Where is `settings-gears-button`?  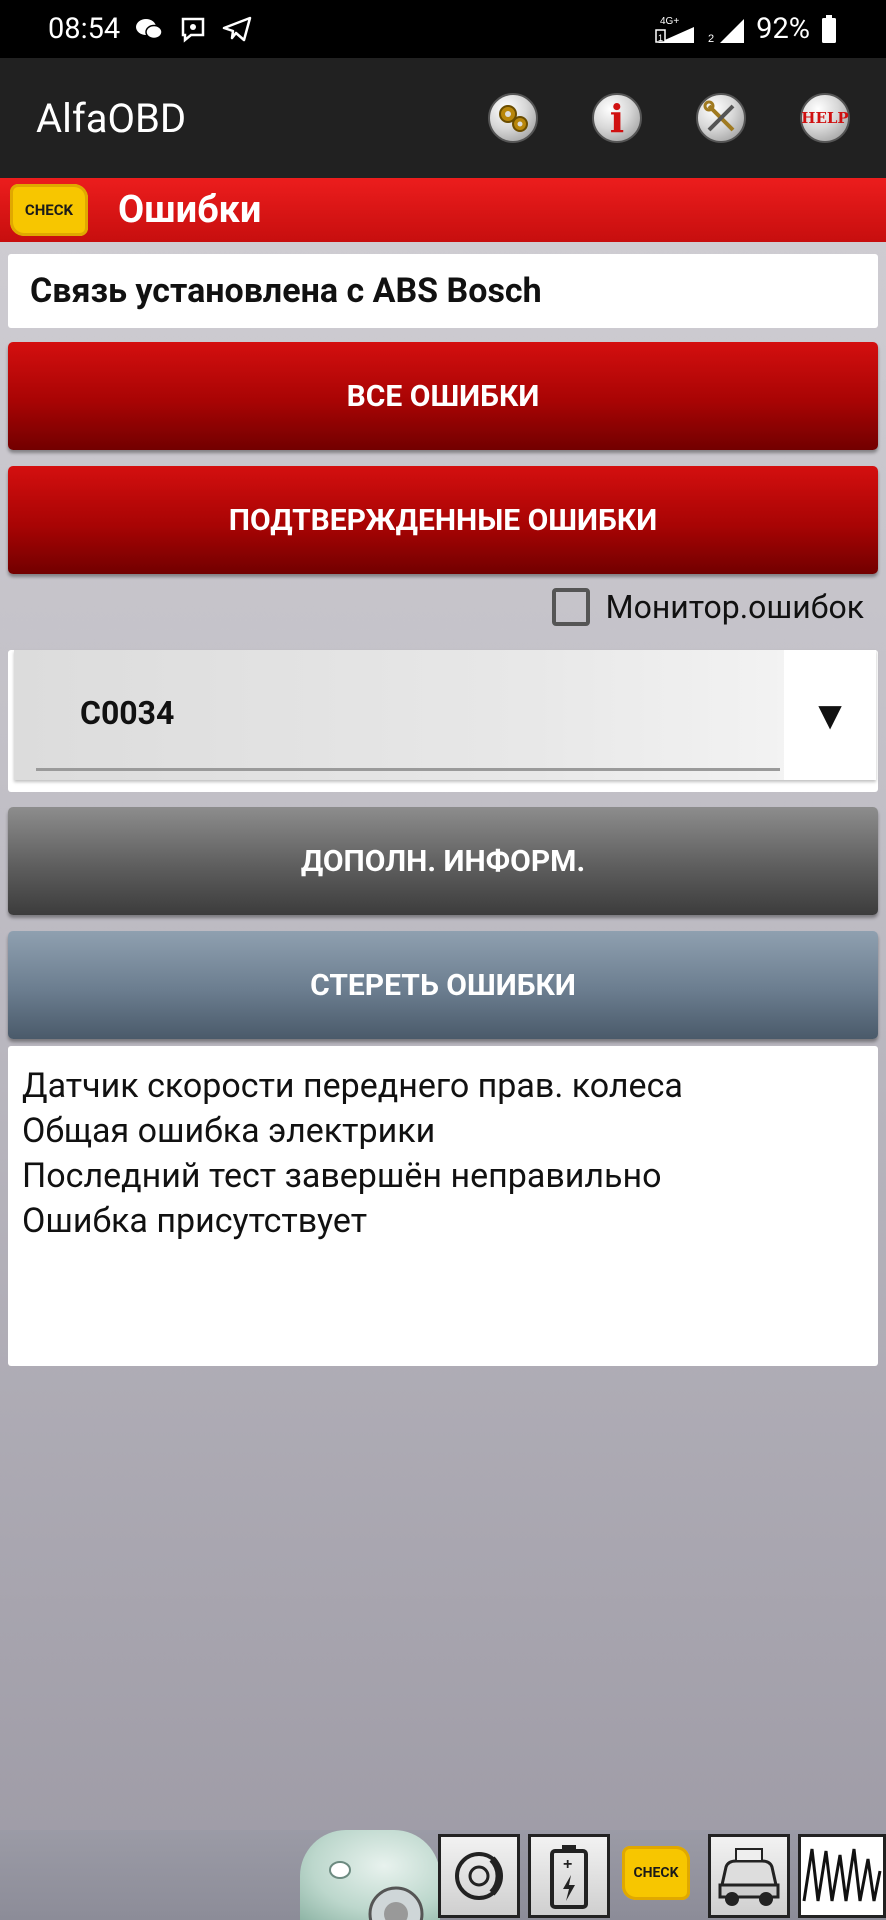
settings-gears-button is located at coordinates (513, 118).